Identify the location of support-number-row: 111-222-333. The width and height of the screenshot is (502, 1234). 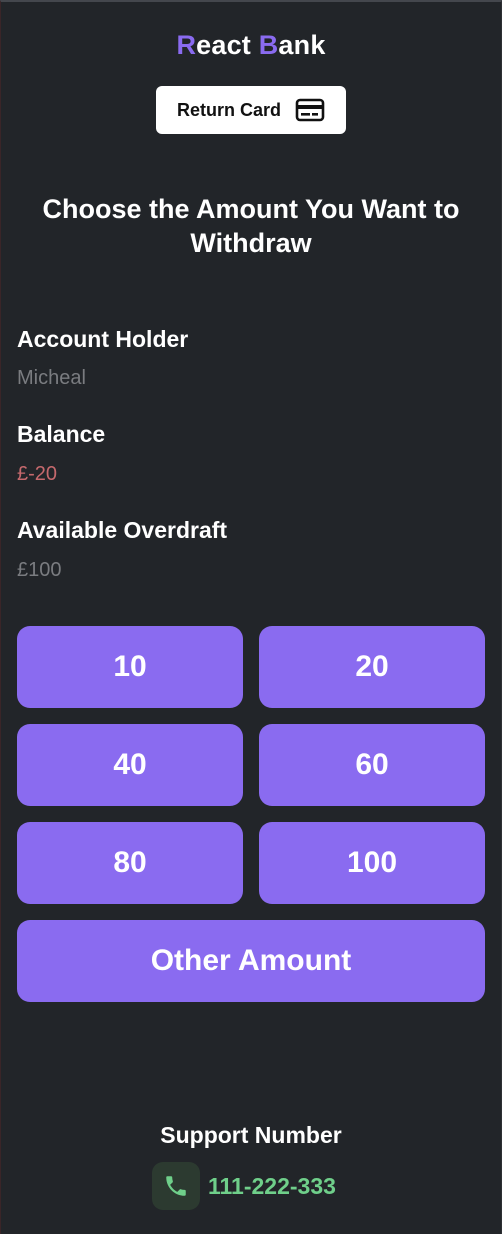
(244, 1186).